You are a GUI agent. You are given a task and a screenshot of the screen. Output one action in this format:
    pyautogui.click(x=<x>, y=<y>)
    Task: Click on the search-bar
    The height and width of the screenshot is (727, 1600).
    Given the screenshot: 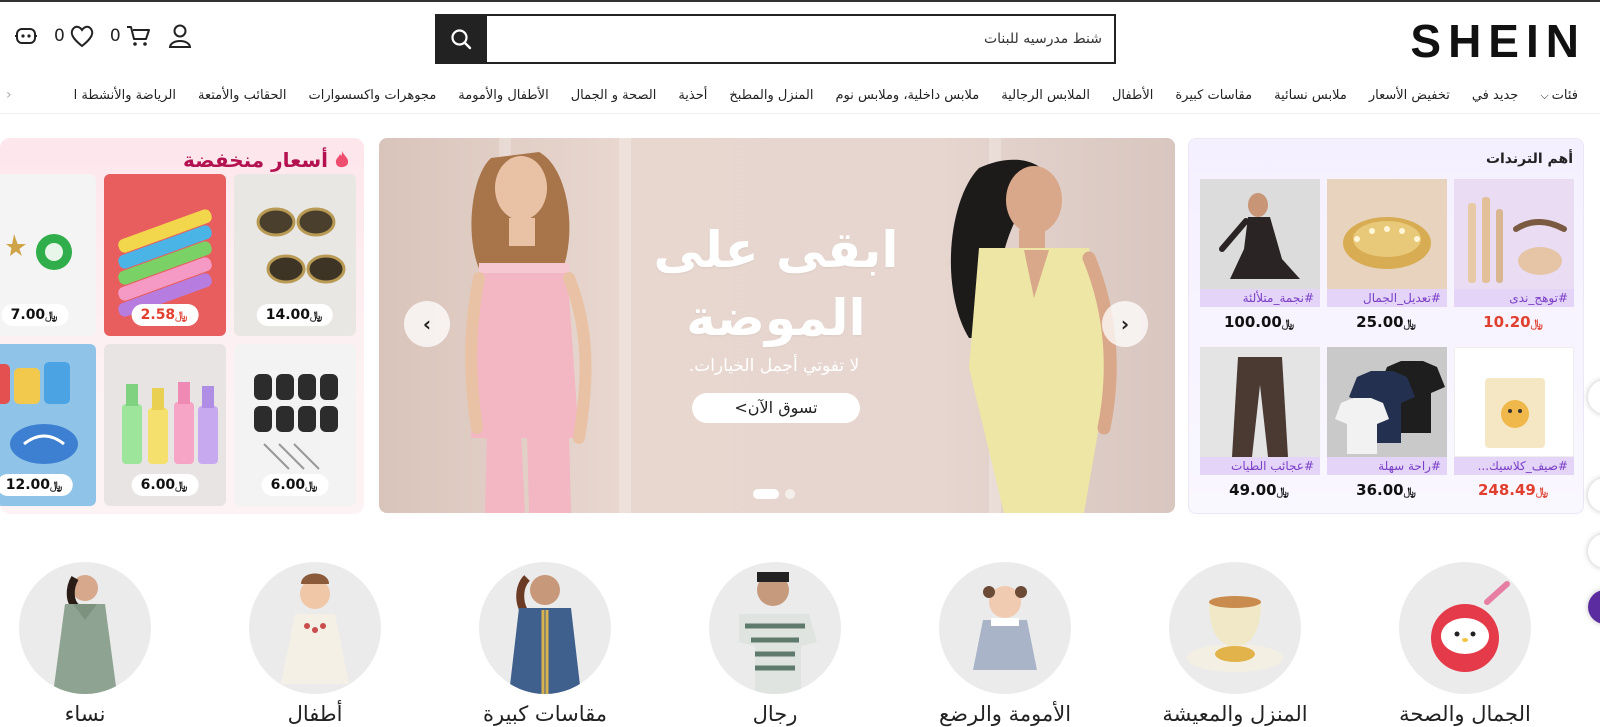 What is the action you would take?
    pyautogui.click(x=775, y=39)
    